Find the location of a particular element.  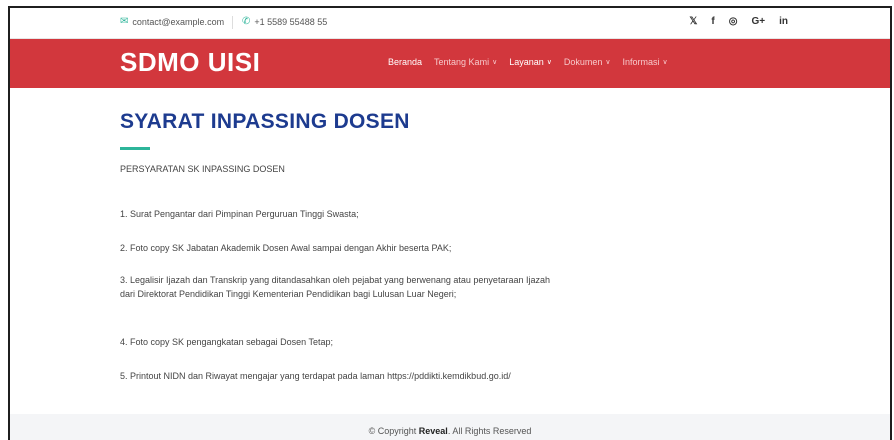

title-underline is located at coordinates (135, 148).